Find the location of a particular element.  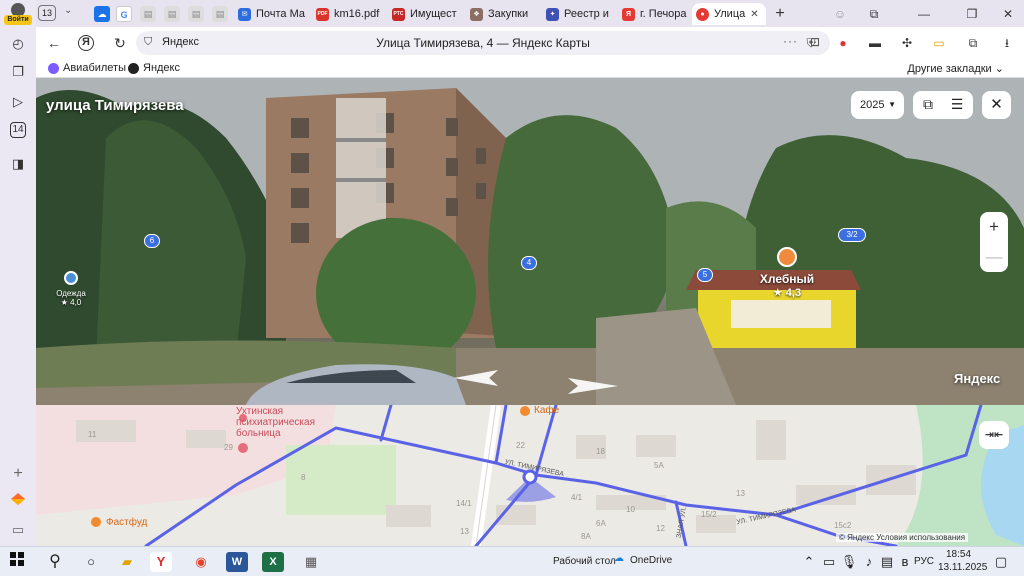

alice-icon is located at coordinates (18, 502).